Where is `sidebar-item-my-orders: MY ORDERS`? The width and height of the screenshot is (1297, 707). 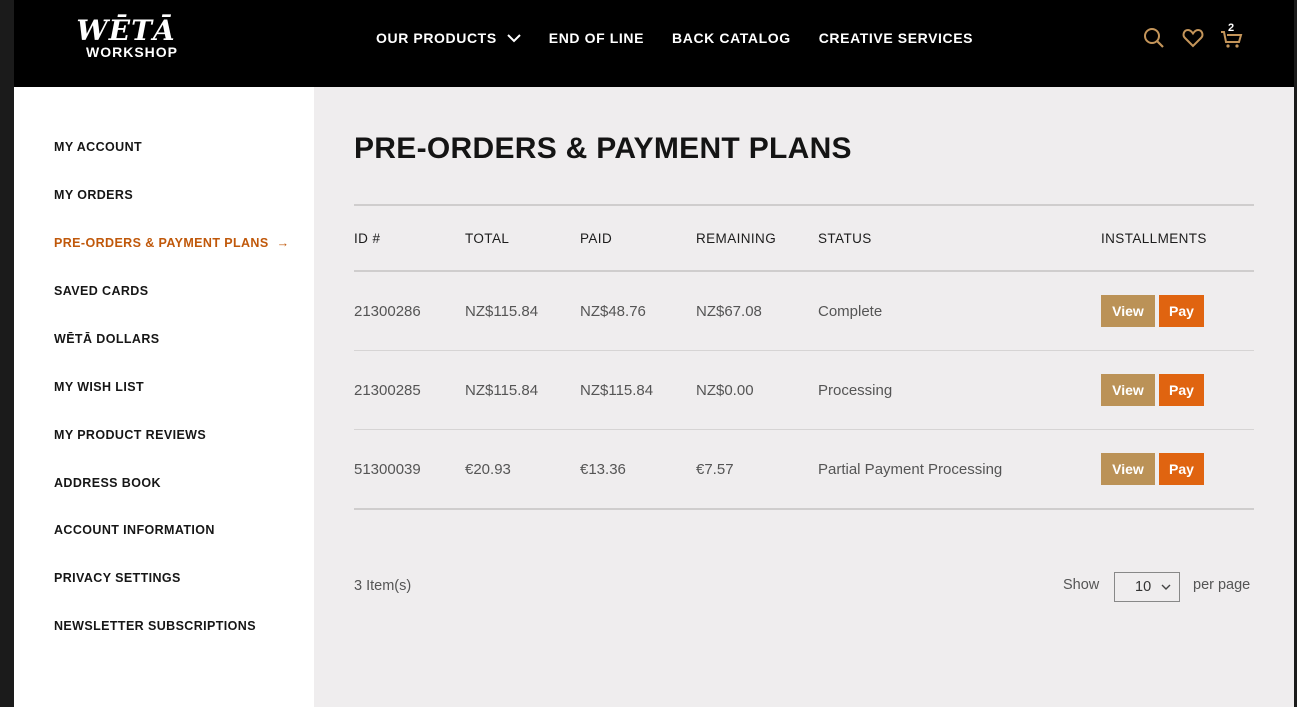
sidebar-item-my-orders: MY ORDERS is located at coordinates (93, 195).